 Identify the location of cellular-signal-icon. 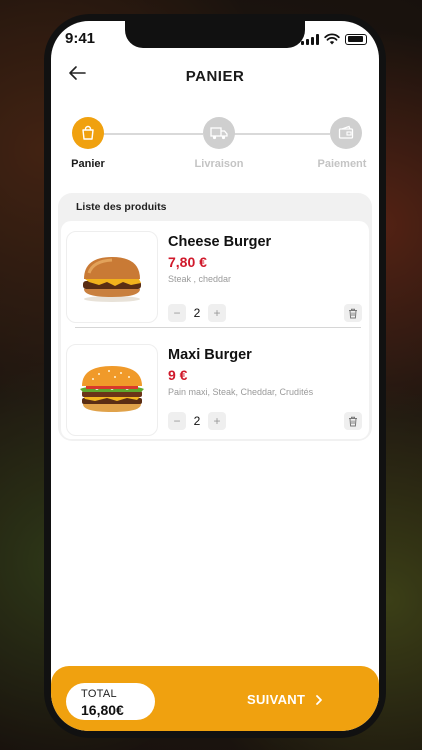
(310, 39).